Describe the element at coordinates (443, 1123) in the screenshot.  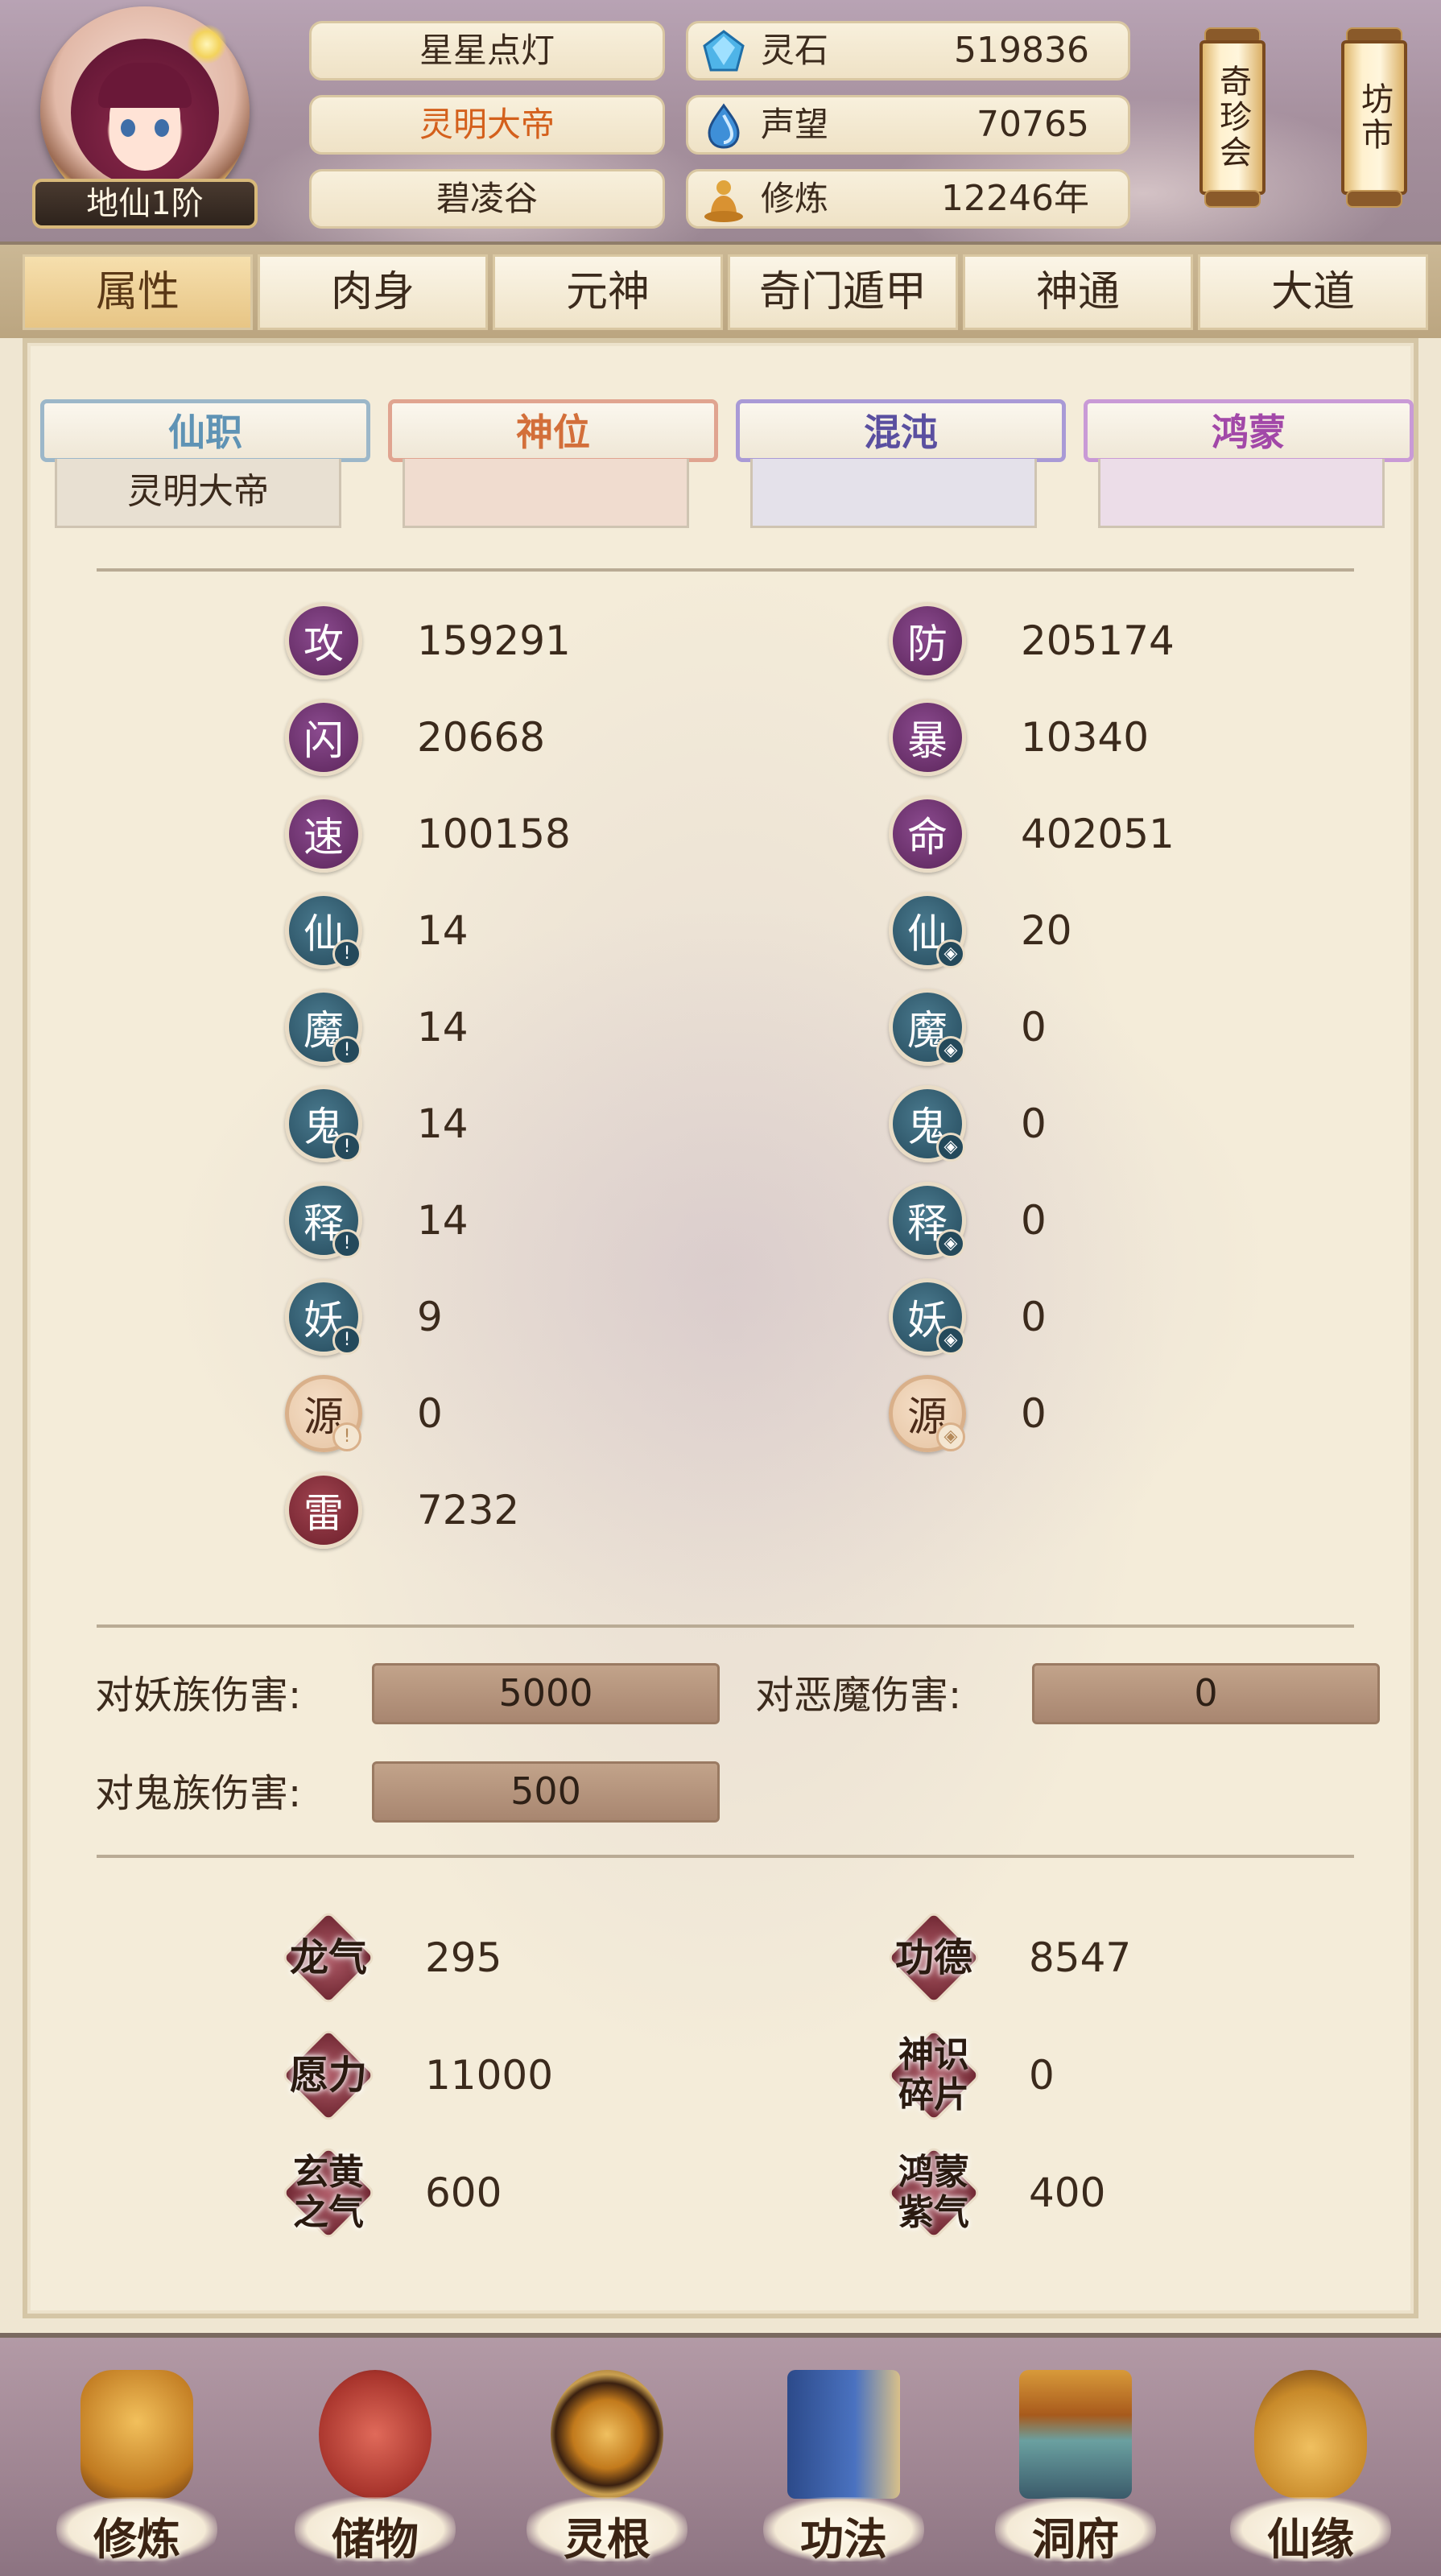
I see `ghost-attack-value: 14` at that location.